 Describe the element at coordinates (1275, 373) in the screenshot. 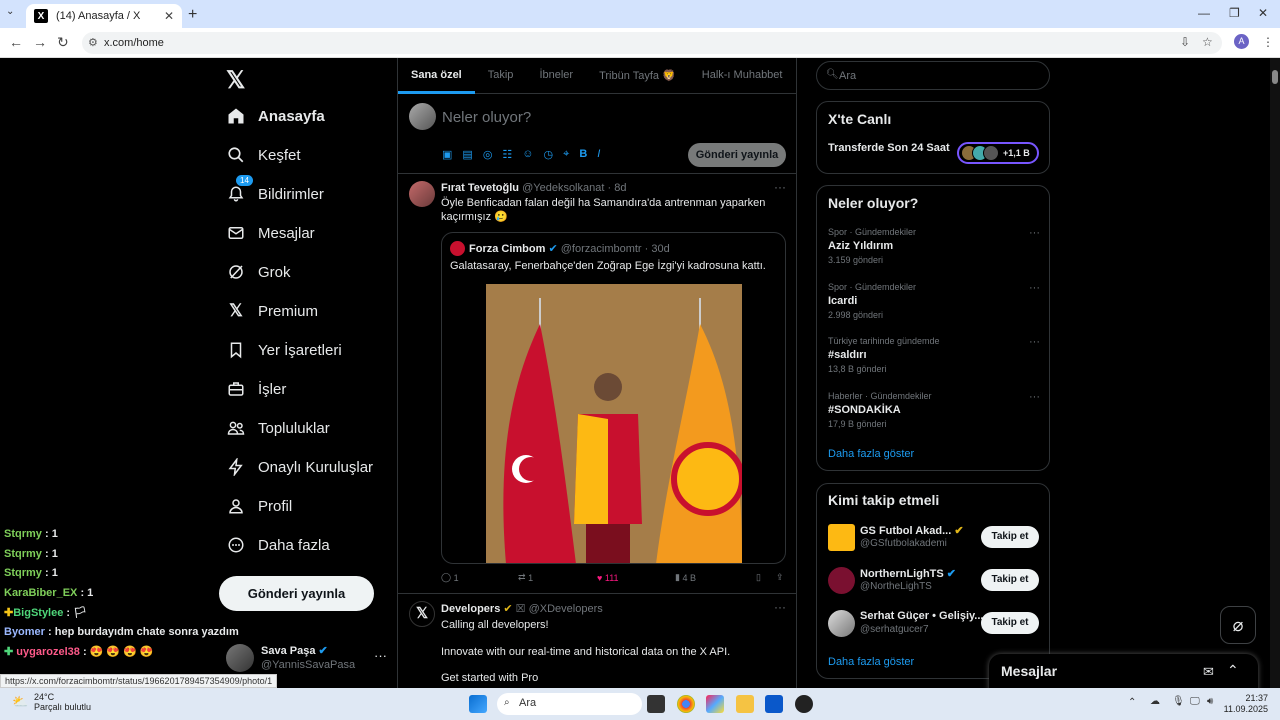

I see `page-scrollbar` at that location.